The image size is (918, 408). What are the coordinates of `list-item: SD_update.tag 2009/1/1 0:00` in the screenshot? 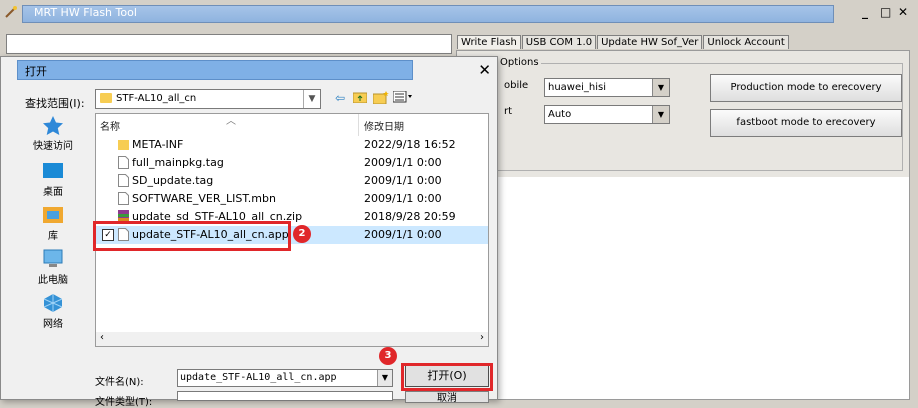 It's located at (292, 181).